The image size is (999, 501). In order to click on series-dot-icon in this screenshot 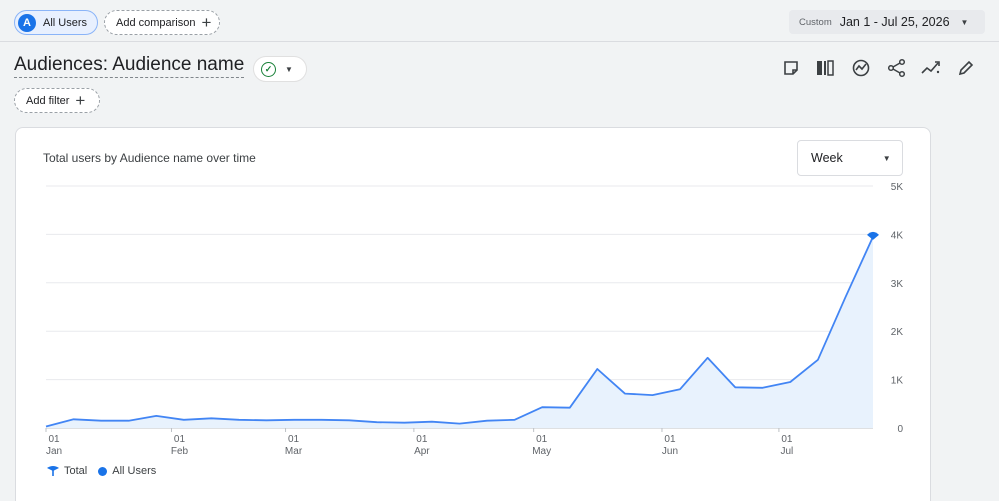, I will do `click(103, 471)`.